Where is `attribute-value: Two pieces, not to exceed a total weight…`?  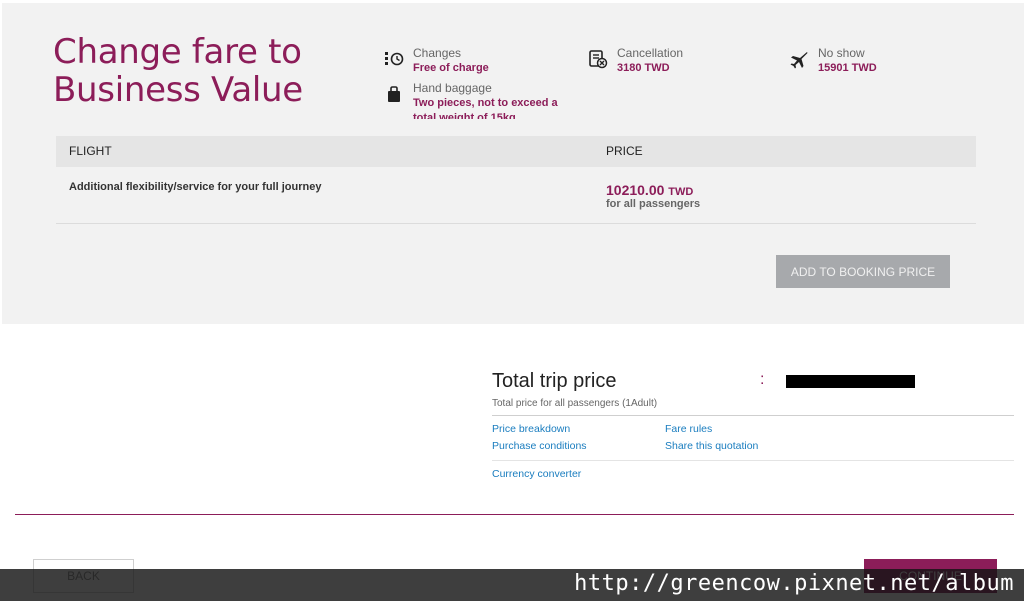 attribute-value: Two pieces, not to exceed a total weight… is located at coordinates (485, 108).